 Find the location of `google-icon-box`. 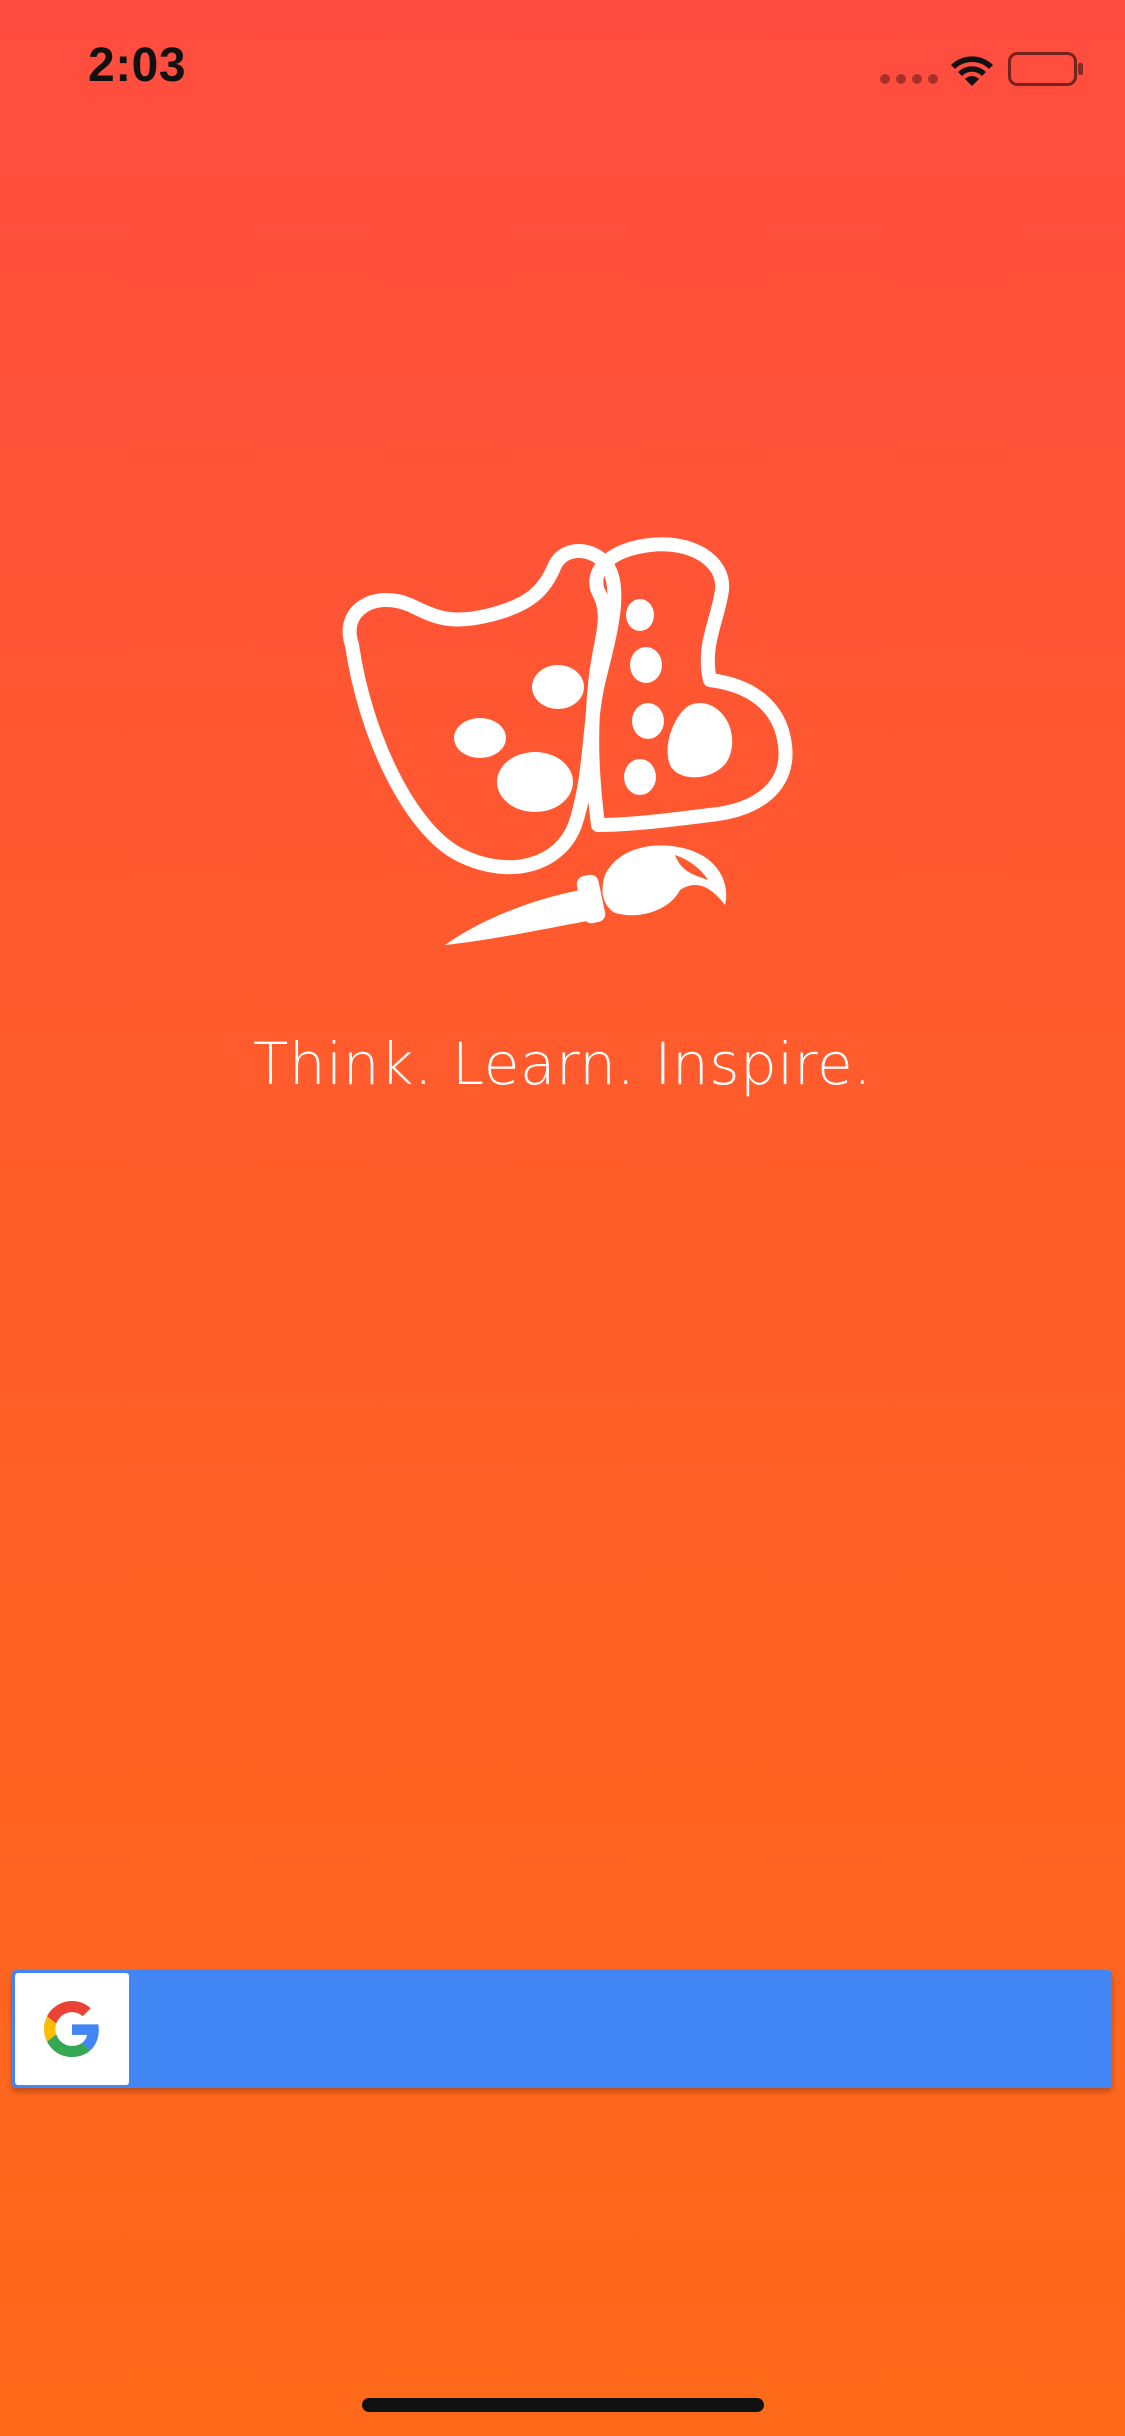

google-icon-box is located at coordinates (72, 2029).